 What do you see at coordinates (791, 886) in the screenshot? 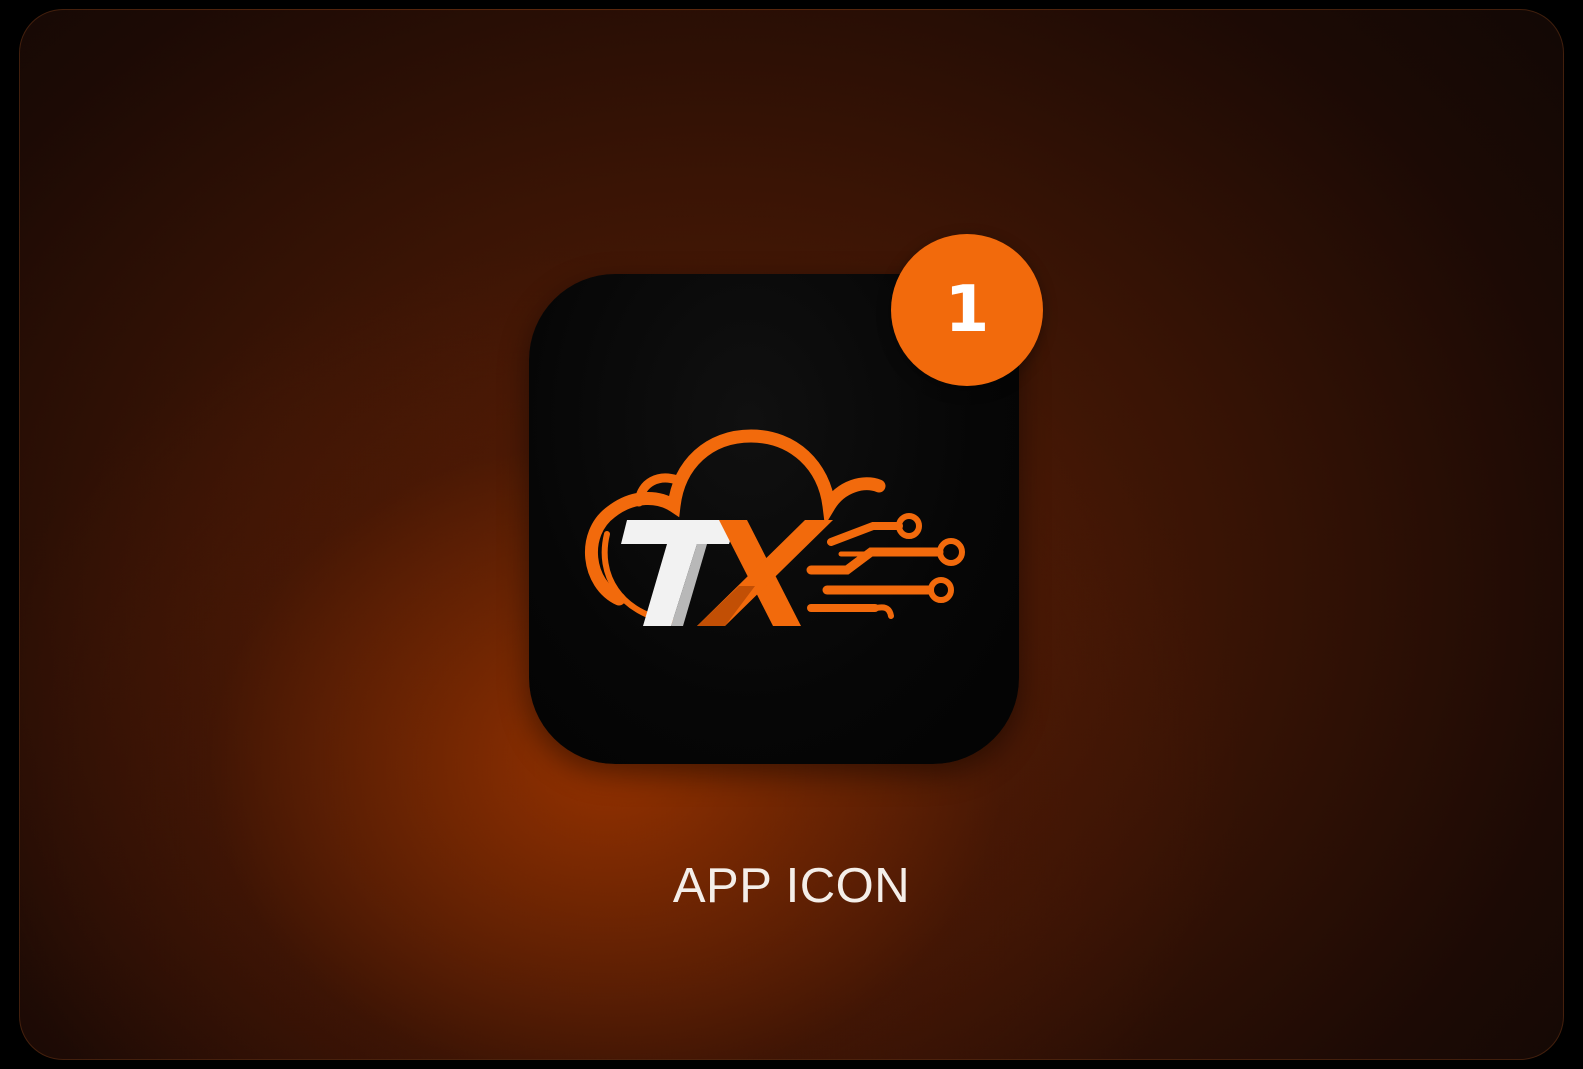
I see `card-label: APP ICON` at bounding box center [791, 886].